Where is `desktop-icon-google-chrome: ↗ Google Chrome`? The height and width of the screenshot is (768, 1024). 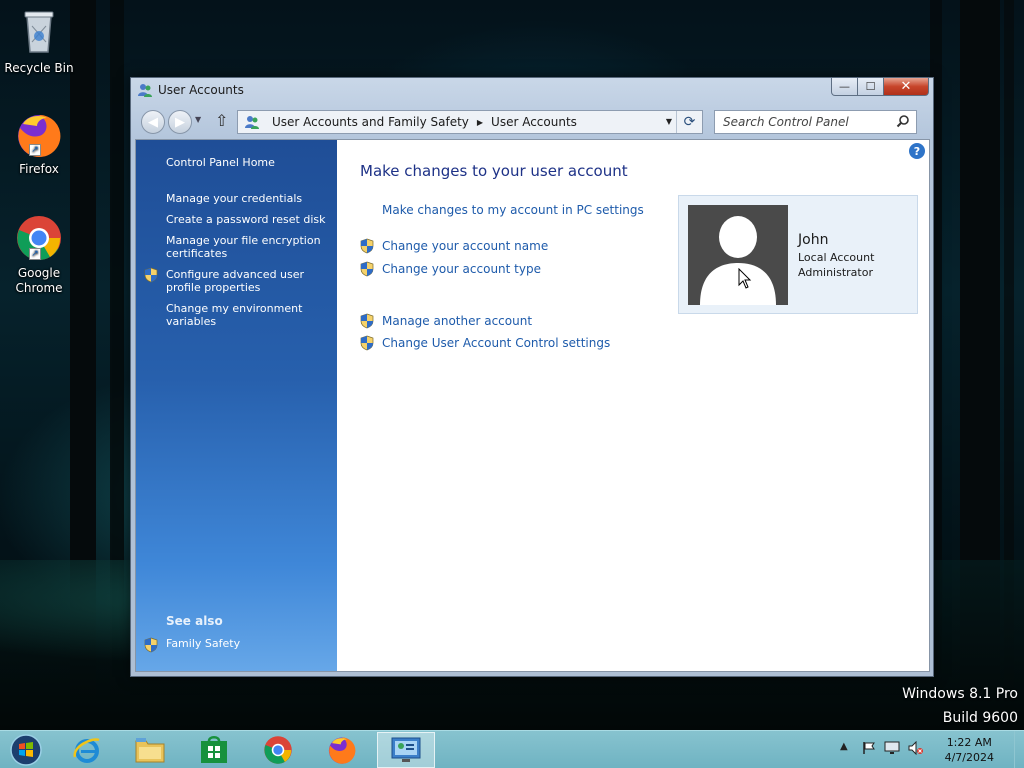
desktop-icon-google-chrome: ↗ Google Chrome is located at coordinates (39, 255).